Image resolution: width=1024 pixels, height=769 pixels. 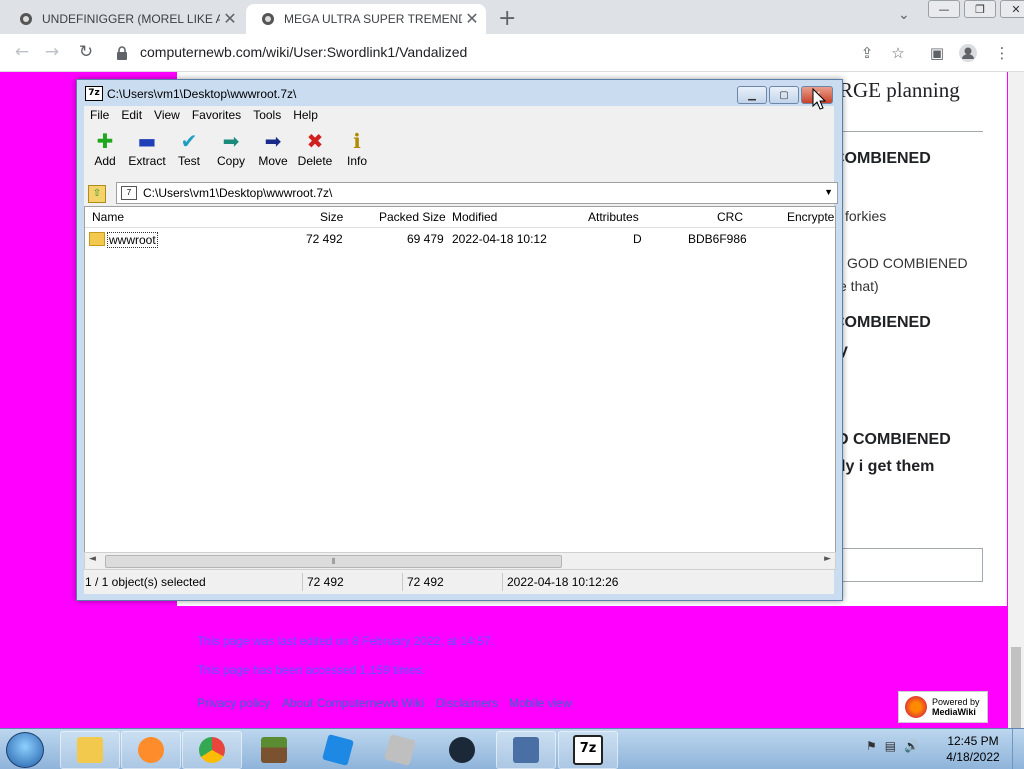 I want to click on scroll-right-icon: ►, so click(x=827, y=559).